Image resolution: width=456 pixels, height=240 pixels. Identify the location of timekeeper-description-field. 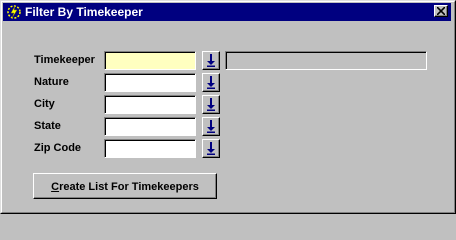
(326, 60).